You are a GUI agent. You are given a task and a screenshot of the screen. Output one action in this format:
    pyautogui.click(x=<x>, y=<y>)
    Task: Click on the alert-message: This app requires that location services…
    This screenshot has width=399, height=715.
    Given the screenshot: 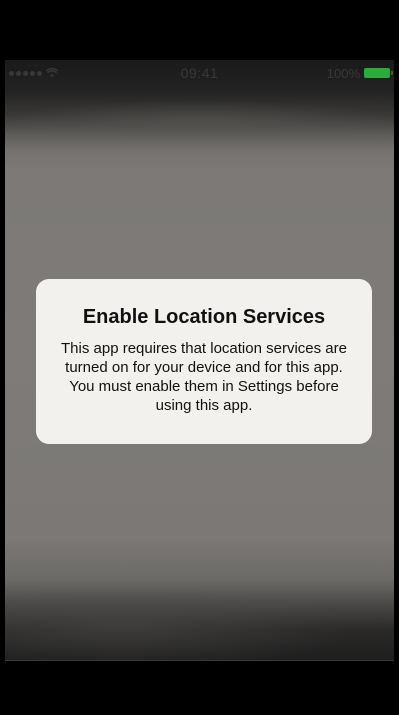 What is the action you would take?
    pyautogui.click(x=204, y=377)
    